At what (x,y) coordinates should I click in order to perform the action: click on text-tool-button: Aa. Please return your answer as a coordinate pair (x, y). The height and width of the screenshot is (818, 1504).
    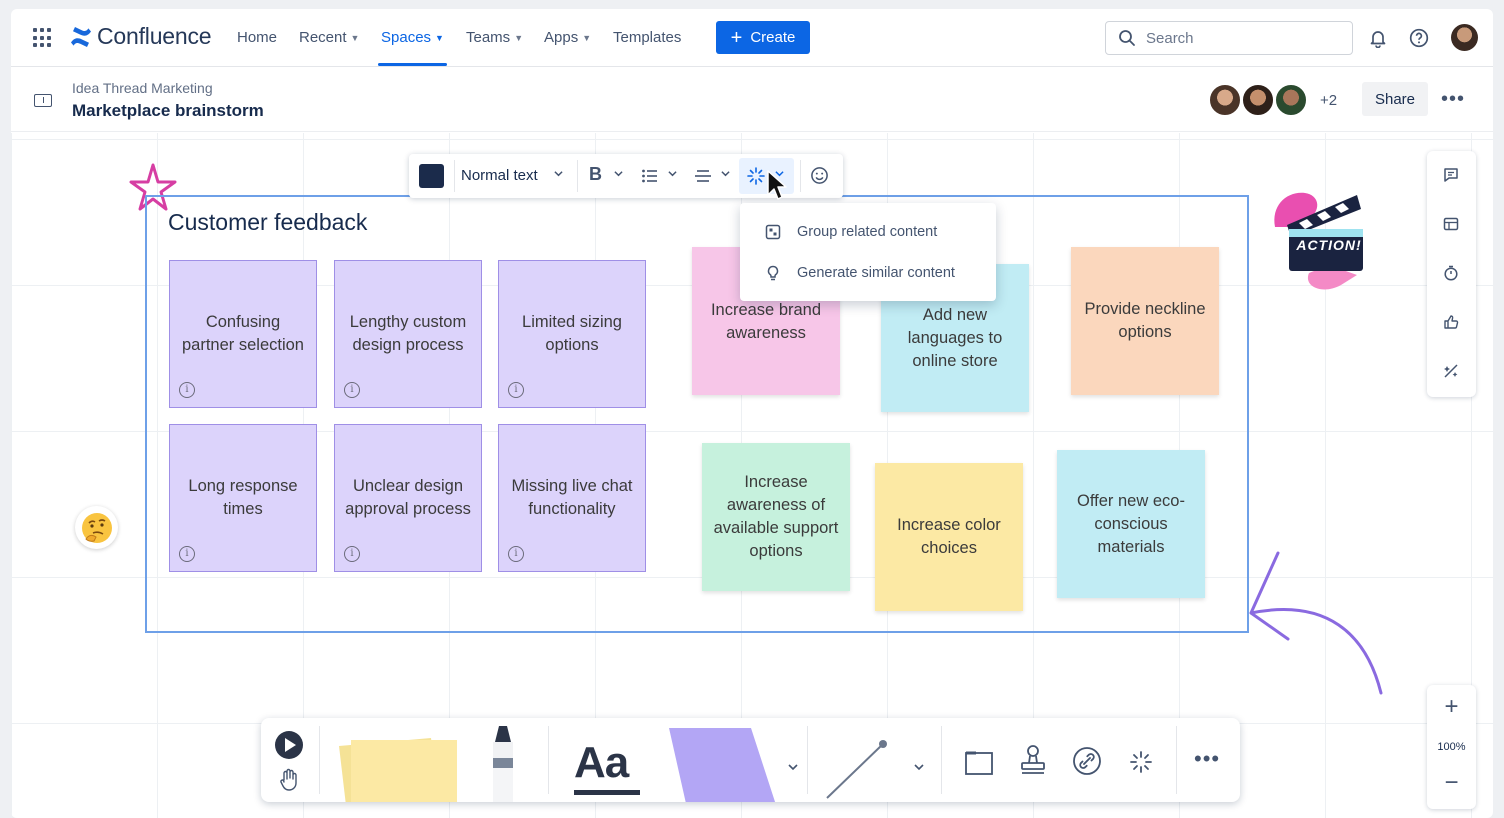
    Looking at the image, I should click on (601, 763).